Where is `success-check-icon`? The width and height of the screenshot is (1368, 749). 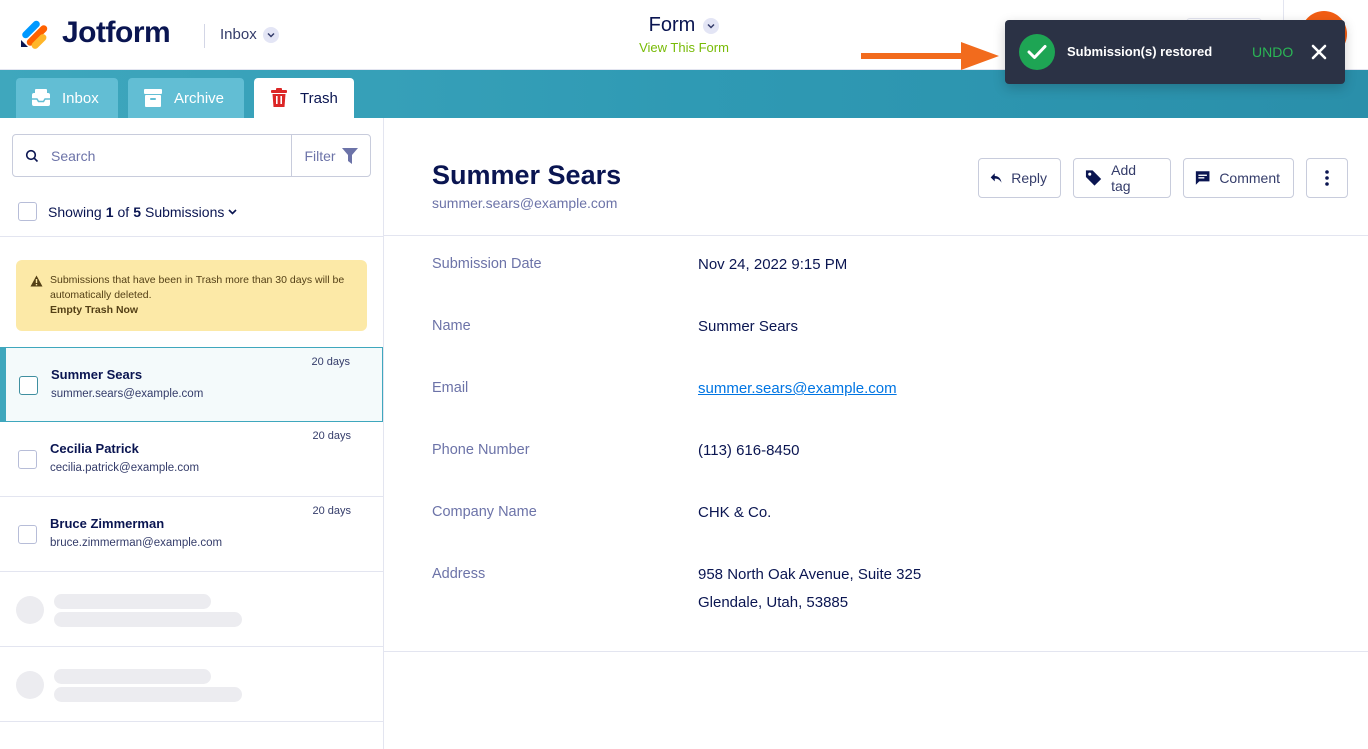 success-check-icon is located at coordinates (1037, 52).